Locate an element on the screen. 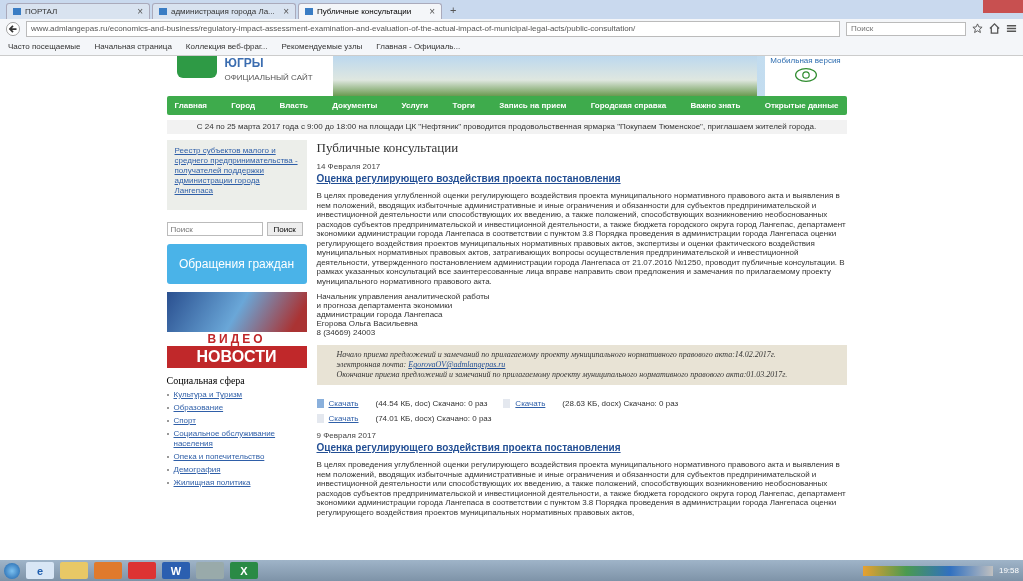 The height and width of the screenshot is (581, 1023). notice-text: Окончание приема предложений и замечаний по прилагаемому проекту муниципального нормативного правового акта:01.03.2017г. is located at coordinates (562, 375).